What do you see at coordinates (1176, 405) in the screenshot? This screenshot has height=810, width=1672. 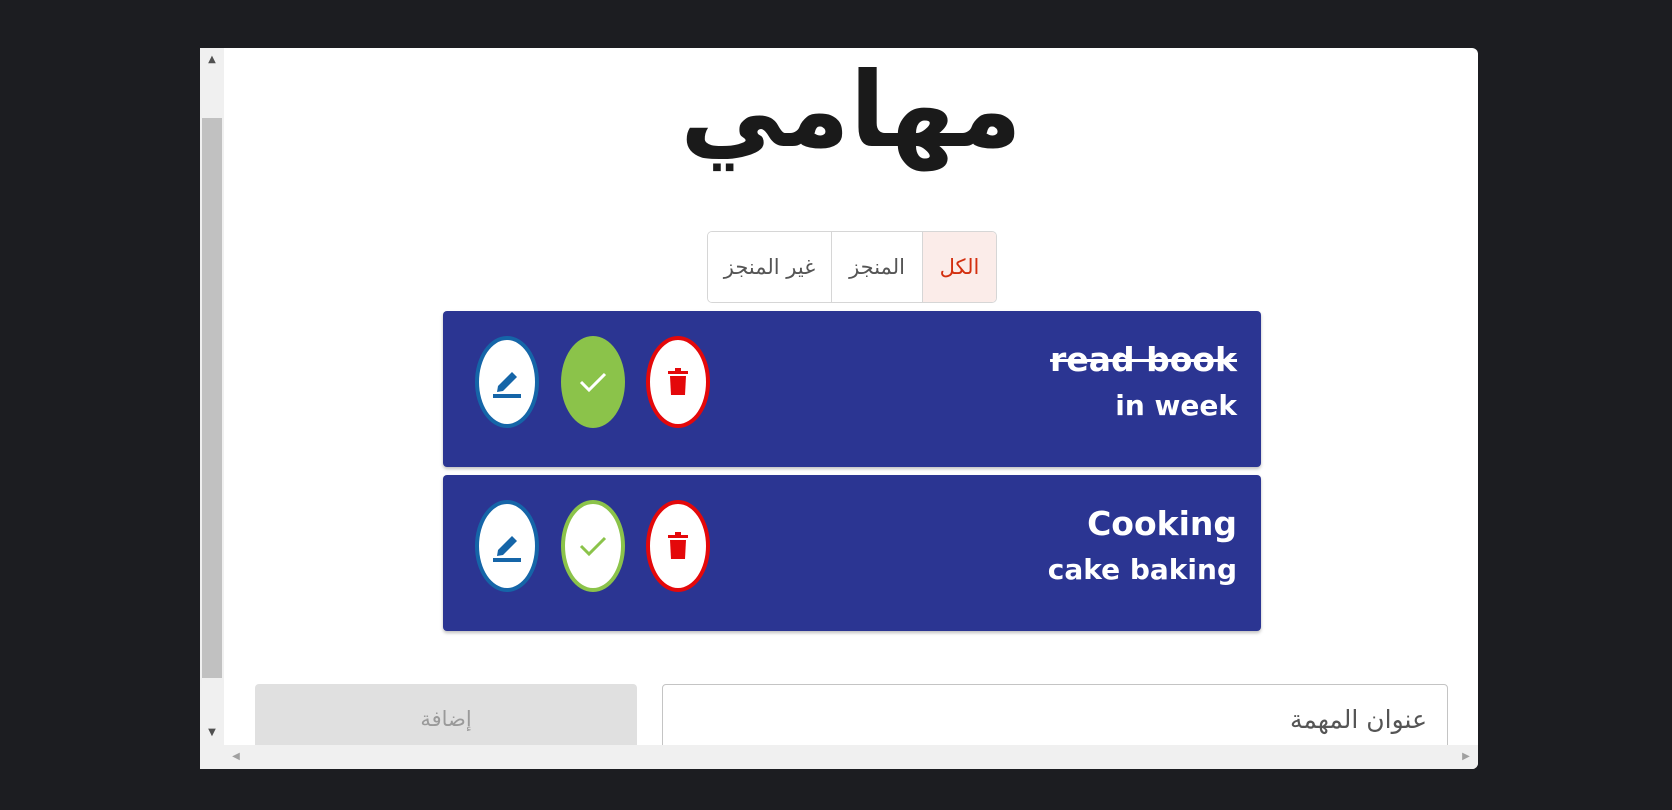 I see `task-description: in week` at bounding box center [1176, 405].